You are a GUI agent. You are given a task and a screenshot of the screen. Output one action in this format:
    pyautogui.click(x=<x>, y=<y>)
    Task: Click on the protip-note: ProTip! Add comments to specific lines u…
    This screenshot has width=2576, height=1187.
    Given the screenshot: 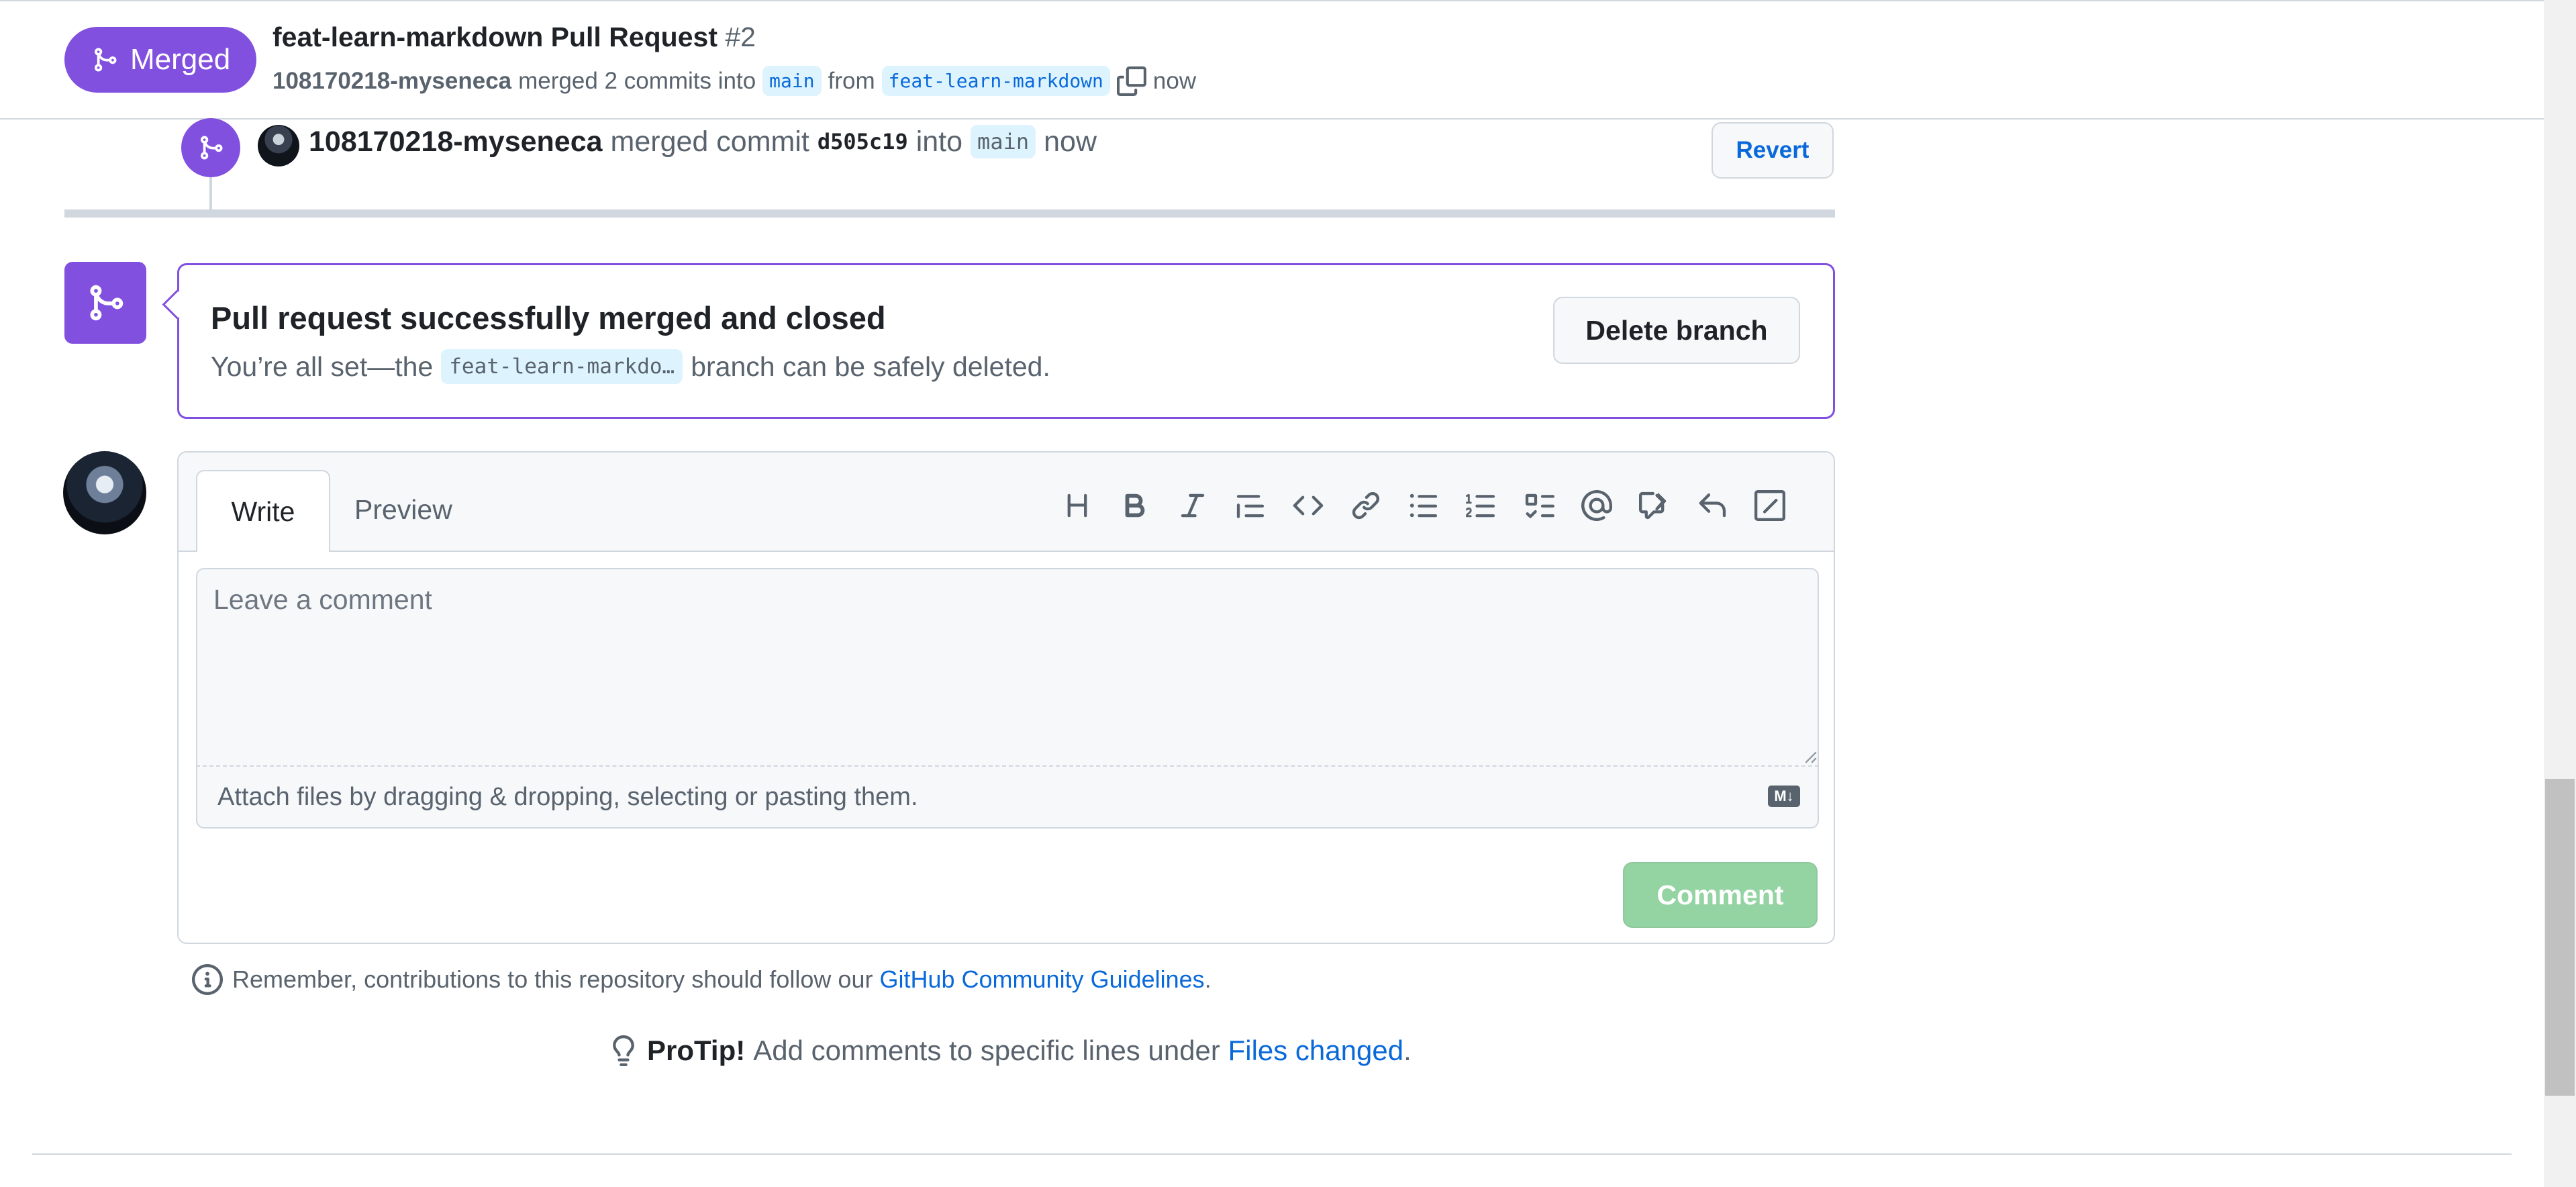 What is the action you would take?
    pyautogui.click(x=1009, y=1050)
    